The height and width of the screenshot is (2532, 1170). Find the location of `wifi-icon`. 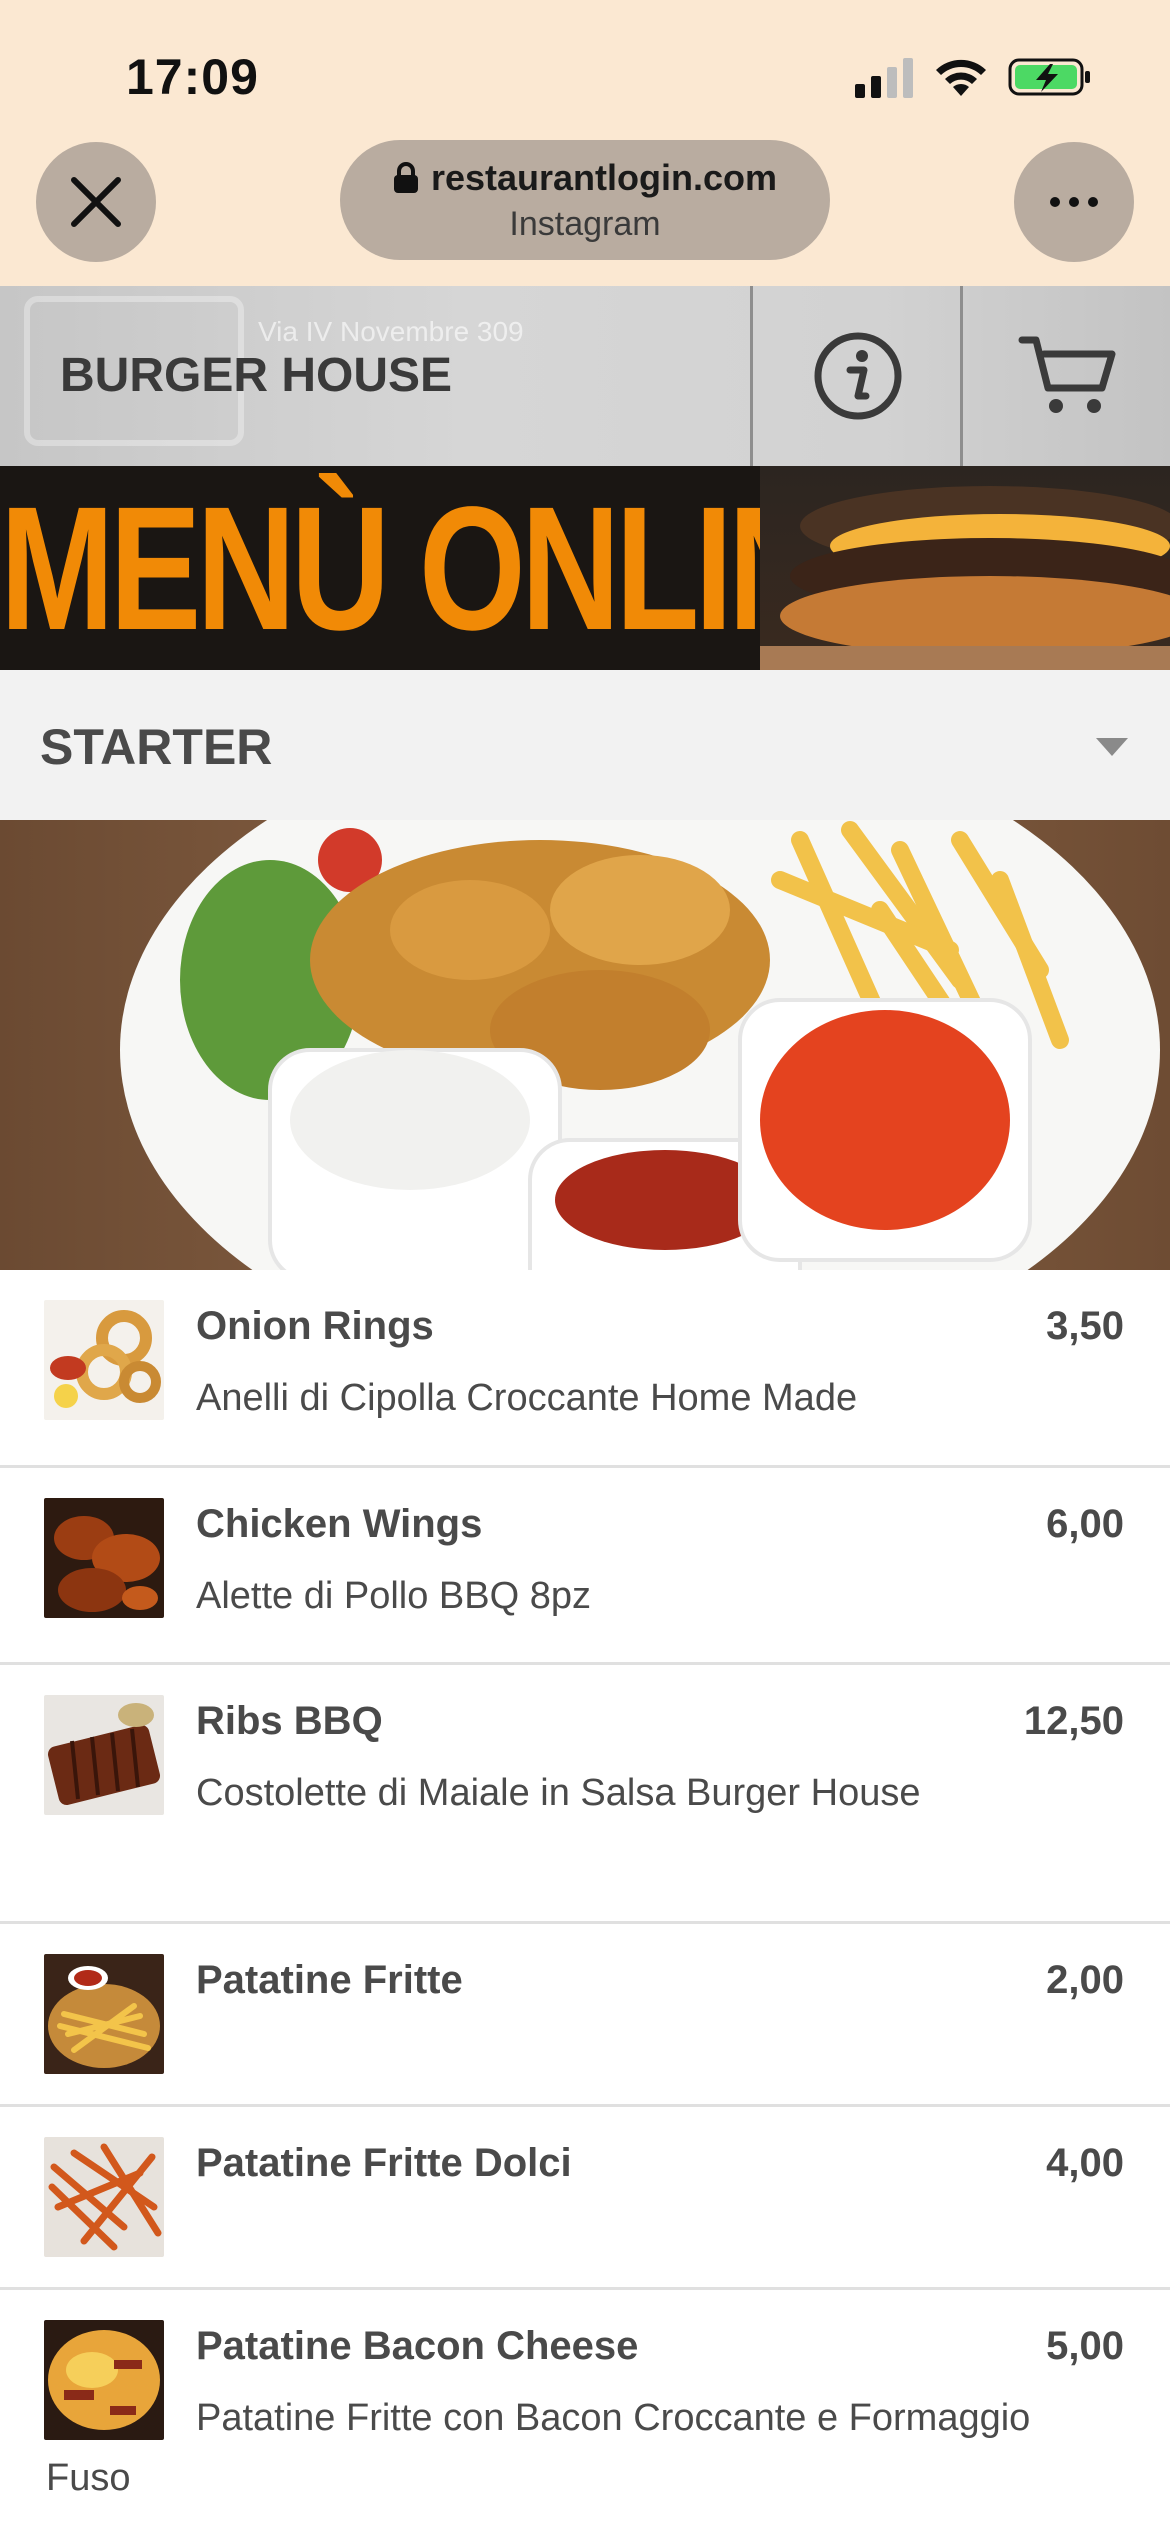

wifi-icon is located at coordinates (961, 77).